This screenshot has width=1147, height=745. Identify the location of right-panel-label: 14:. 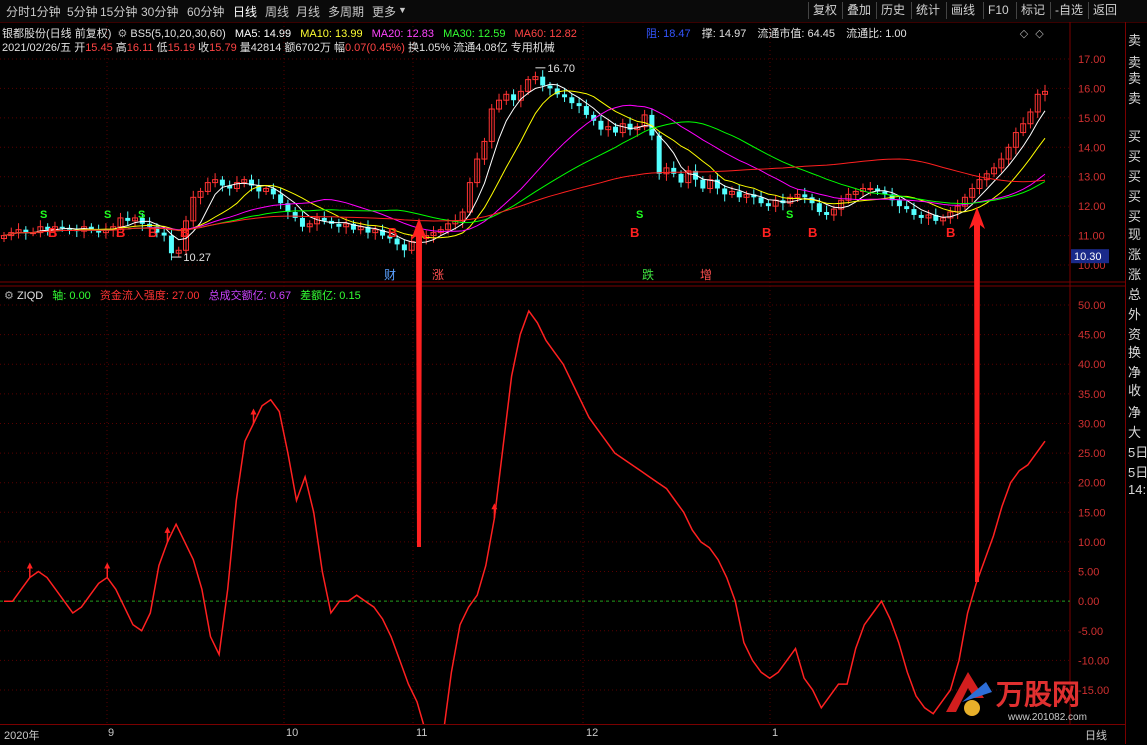
(1137, 489).